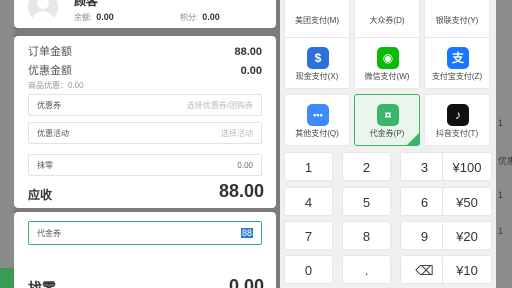 The height and width of the screenshot is (288, 512). Describe the element at coordinates (505, 161) in the screenshot. I see `background-text: 优惠` at that location.